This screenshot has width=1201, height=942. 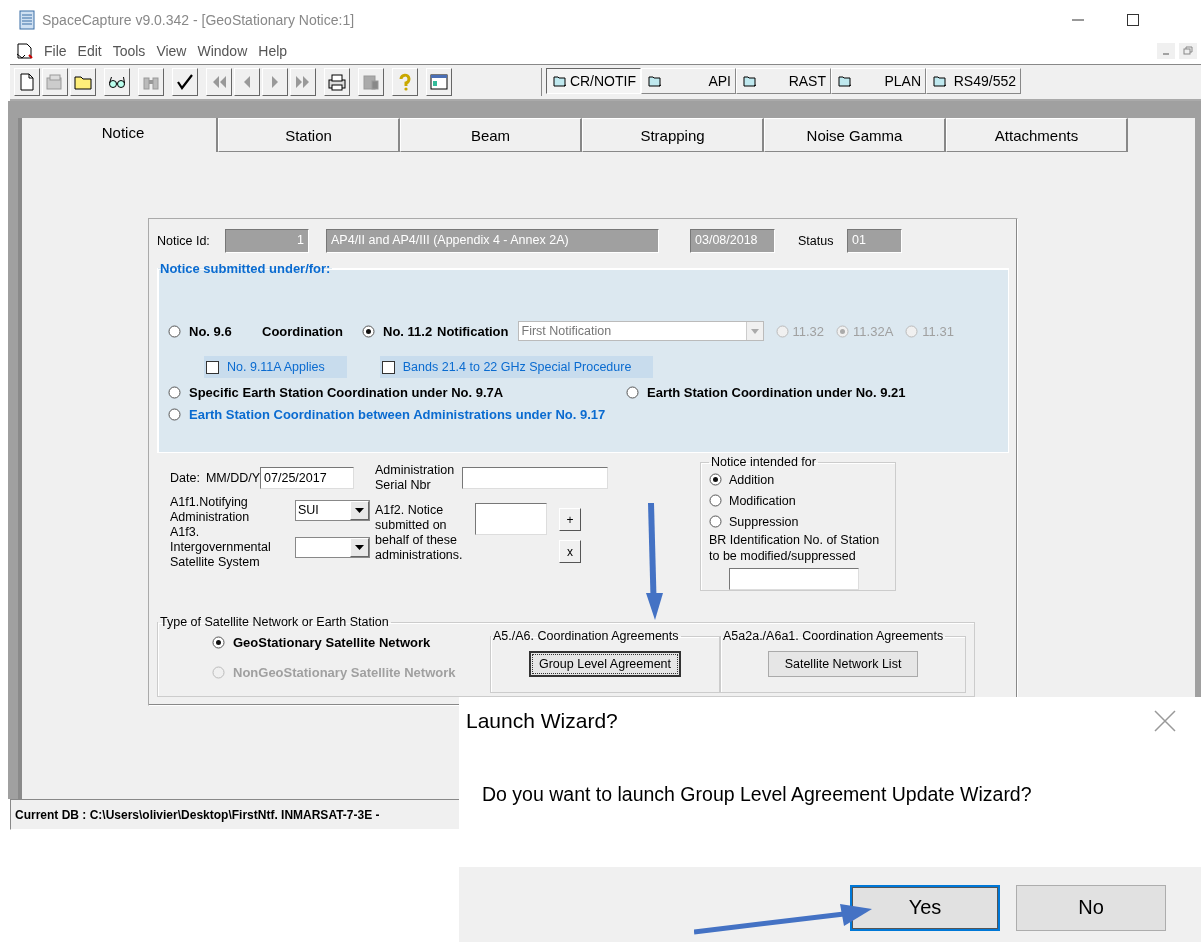 What do you see at coordinates (129, 51) in the screenshot?
I see `menu-item: Tools` at bounding box center [129, 51].